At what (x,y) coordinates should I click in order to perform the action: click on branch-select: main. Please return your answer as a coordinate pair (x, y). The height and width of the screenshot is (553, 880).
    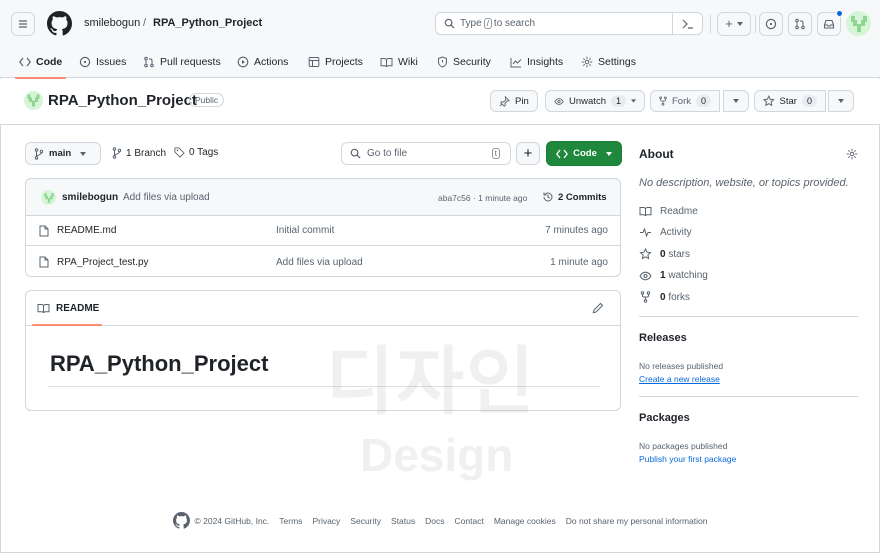
    Looking at the image, I should click on (63, 153).